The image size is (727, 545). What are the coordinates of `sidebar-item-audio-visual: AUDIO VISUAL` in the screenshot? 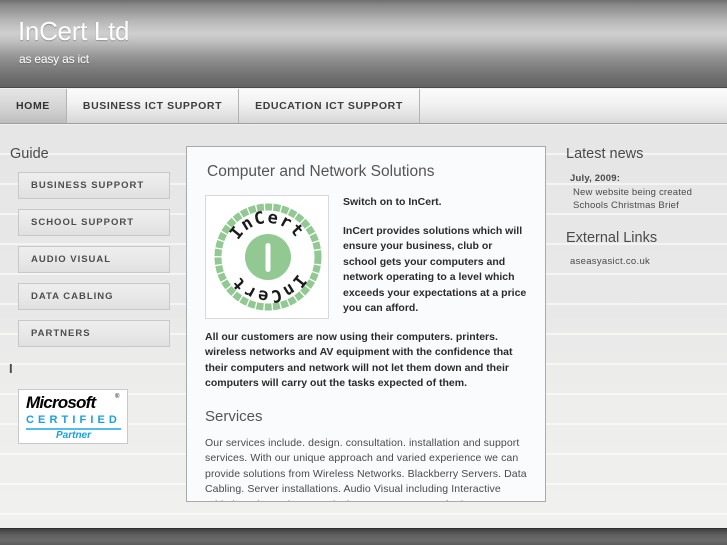 It's located at (94, 259).